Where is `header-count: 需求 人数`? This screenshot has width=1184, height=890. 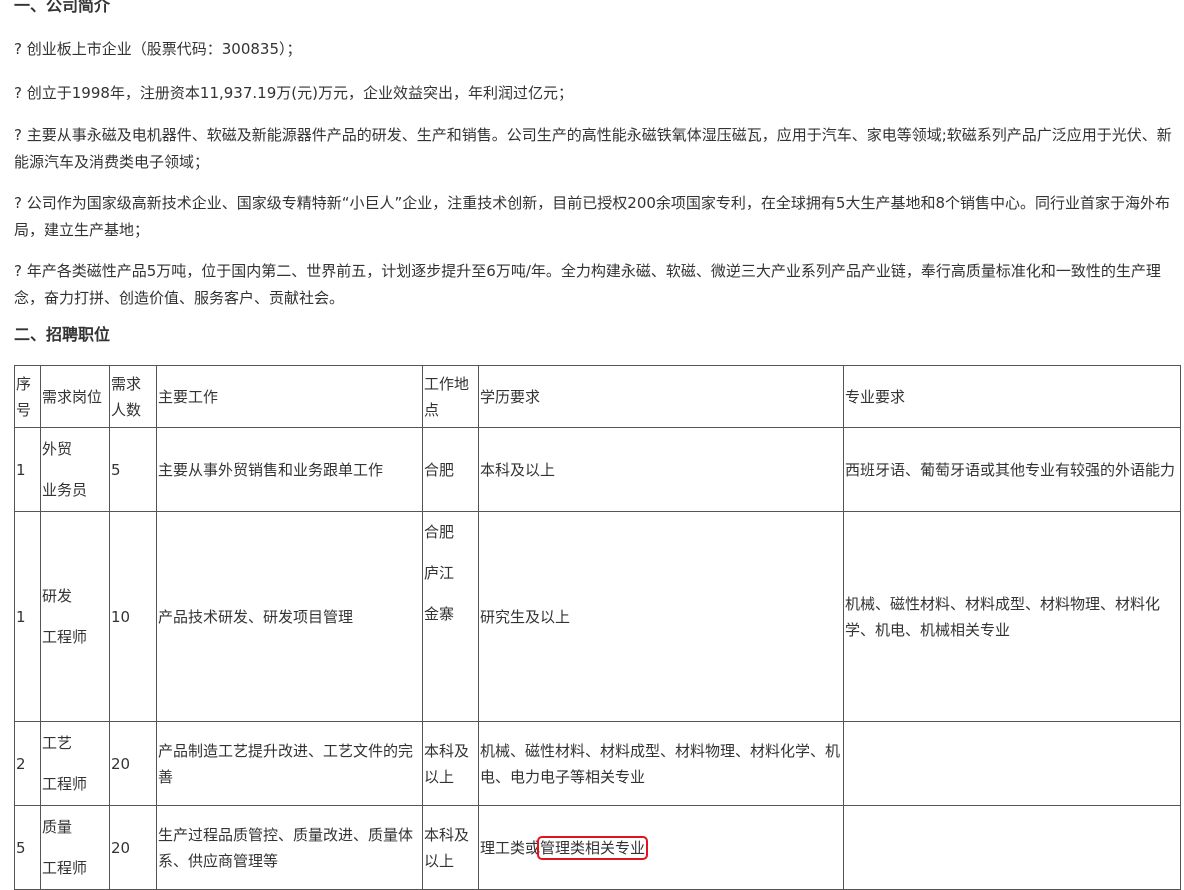 header-count: 需求 人数 is located at coordinates (133, 396).